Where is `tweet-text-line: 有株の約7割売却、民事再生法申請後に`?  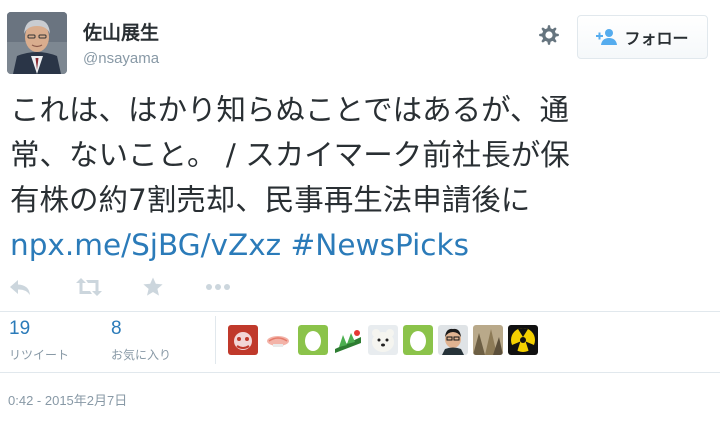 tweet-text-line: 有株の約7割売却、民事再生法申請後に is located at coordinates (270, 200).